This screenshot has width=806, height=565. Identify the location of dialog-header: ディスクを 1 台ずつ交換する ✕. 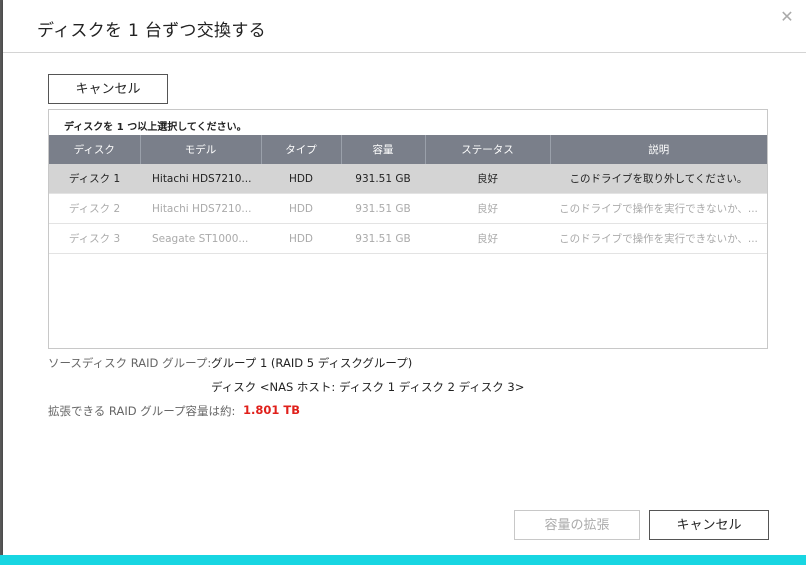
(404, 26).